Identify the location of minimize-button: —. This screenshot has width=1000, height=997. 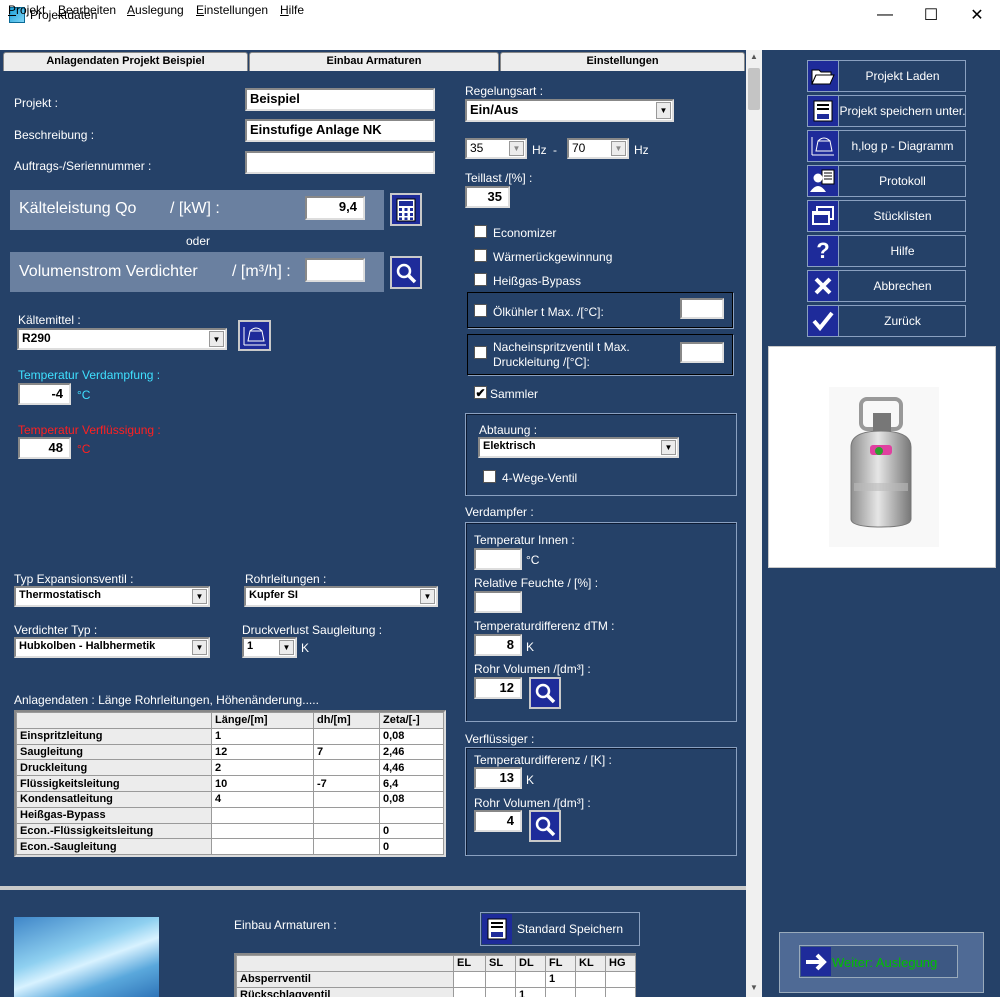
(885, 15).